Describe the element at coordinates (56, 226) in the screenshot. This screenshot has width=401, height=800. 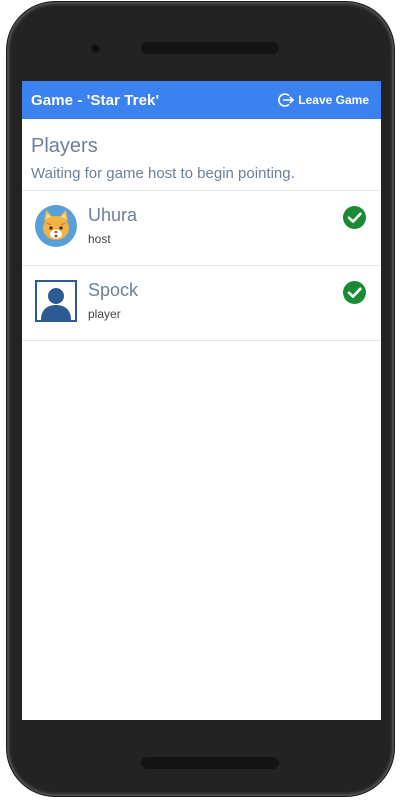
I see `cat-avatar-icon` at that location.